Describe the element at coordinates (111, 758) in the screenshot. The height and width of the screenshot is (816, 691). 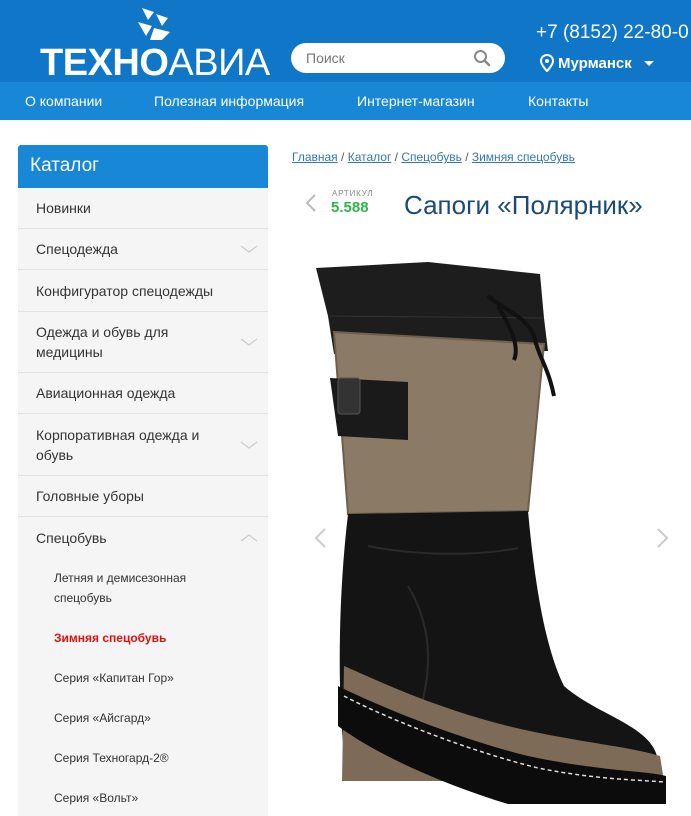
I see `sidebar-subitem-label: Серия Техногард-2®` at that location.